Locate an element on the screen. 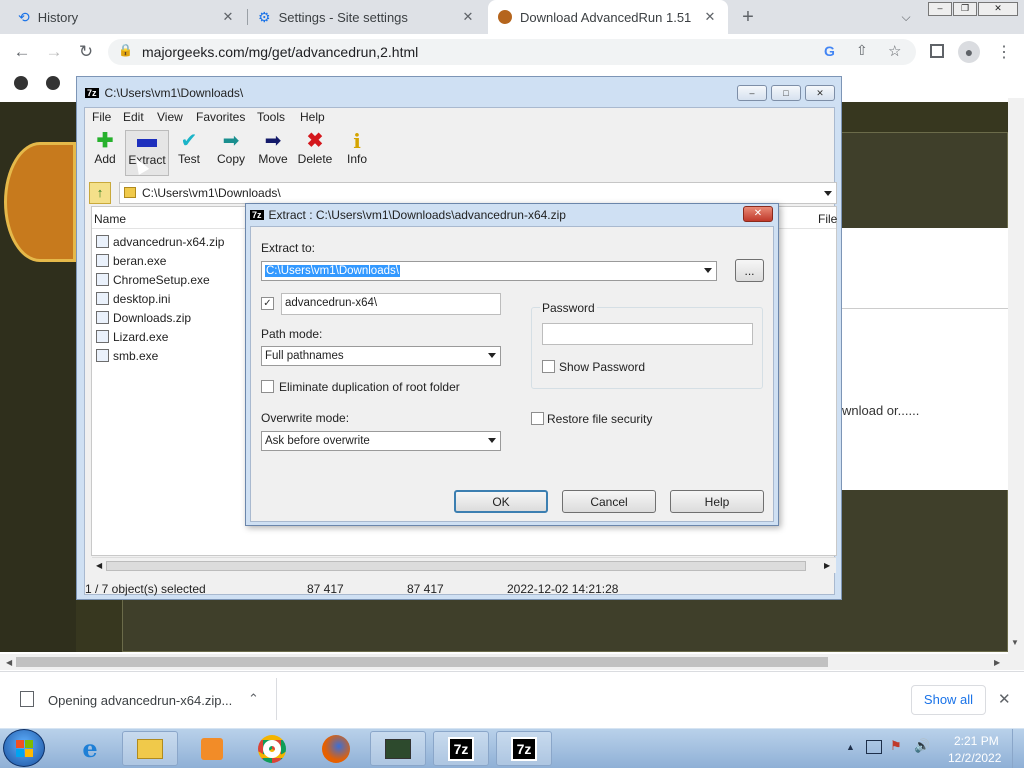  help-button: Help is located at coordinates (717, 501).